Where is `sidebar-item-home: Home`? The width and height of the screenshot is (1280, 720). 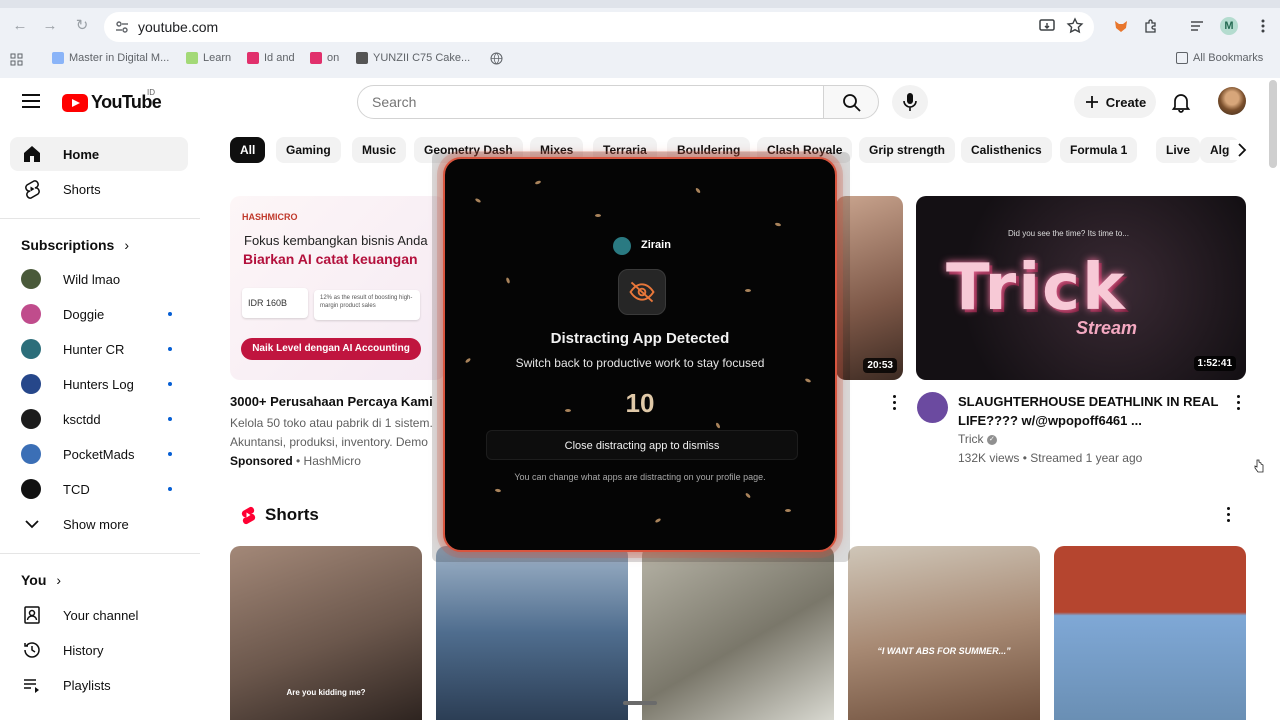 sidebar-item-home: Home is located at coordinates (99, 154).